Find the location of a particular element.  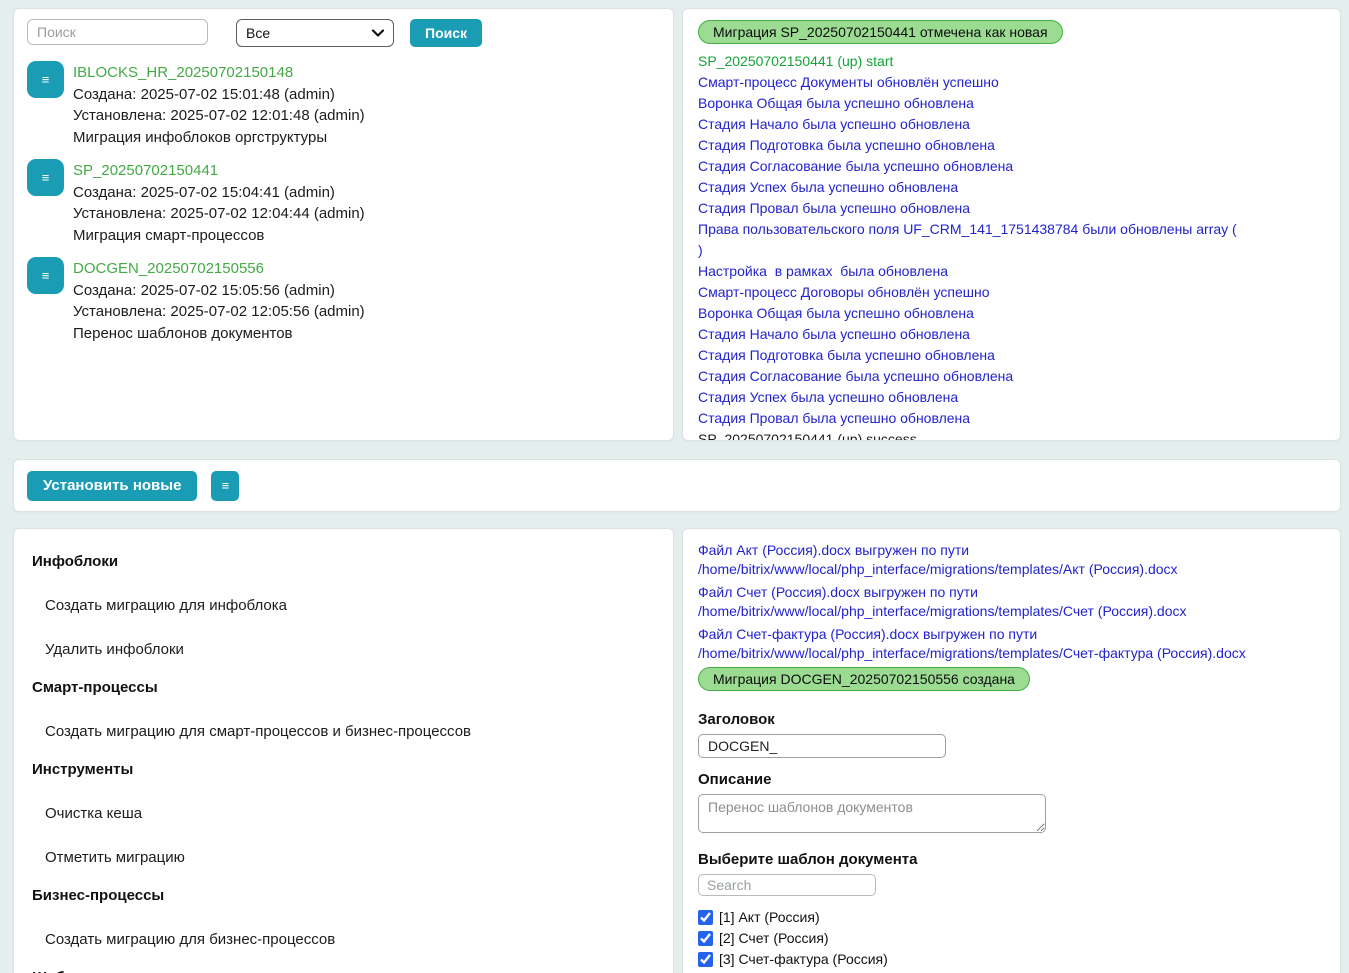

description-label: Описание is located at coordinates (735, 779).